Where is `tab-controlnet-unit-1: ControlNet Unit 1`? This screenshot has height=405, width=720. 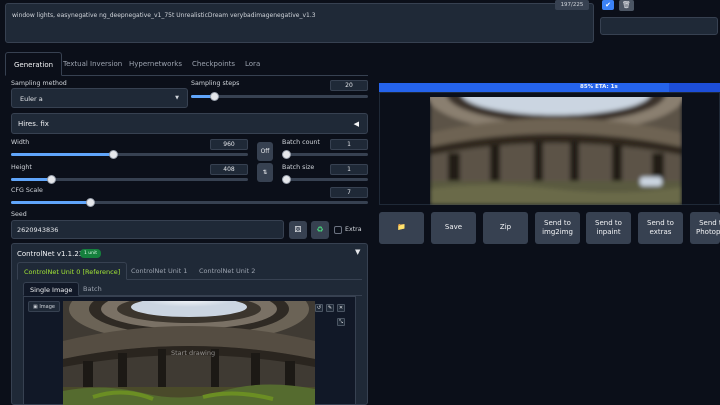 tab-controlnet-unit-1: ControlNet Unit 1 is located at coordinates (159, 271).